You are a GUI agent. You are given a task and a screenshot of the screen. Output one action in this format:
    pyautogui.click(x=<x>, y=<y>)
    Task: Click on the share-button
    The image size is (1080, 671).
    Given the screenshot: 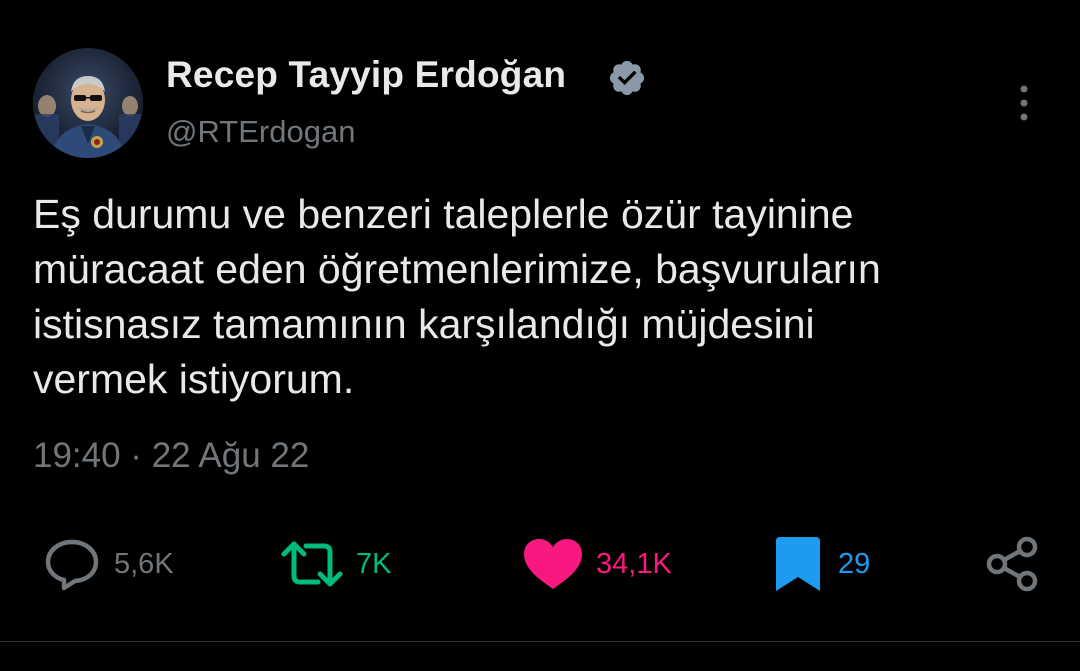 What is the action you would take?
    pyautogui.click(x=1013, y=564)
    